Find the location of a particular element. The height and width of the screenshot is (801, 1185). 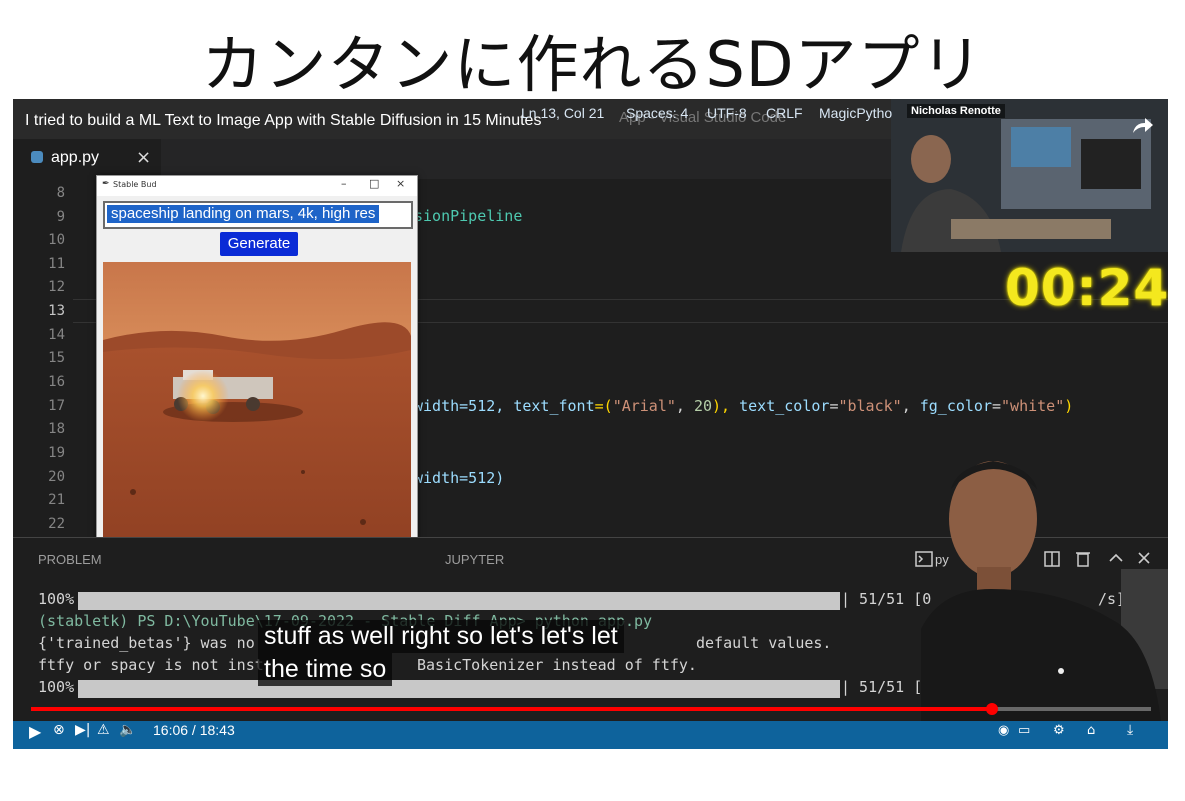

code-token: "black" is located at coordinates (870, 406).